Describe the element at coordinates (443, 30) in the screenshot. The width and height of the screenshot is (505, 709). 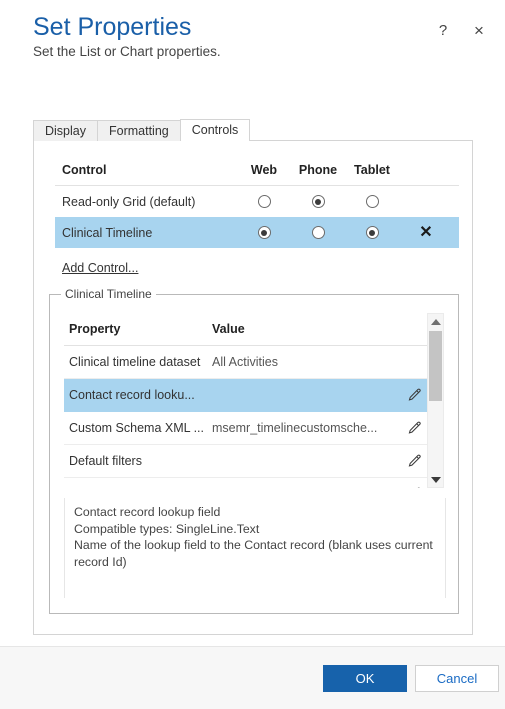
I see `help-icon: ?` at that location.